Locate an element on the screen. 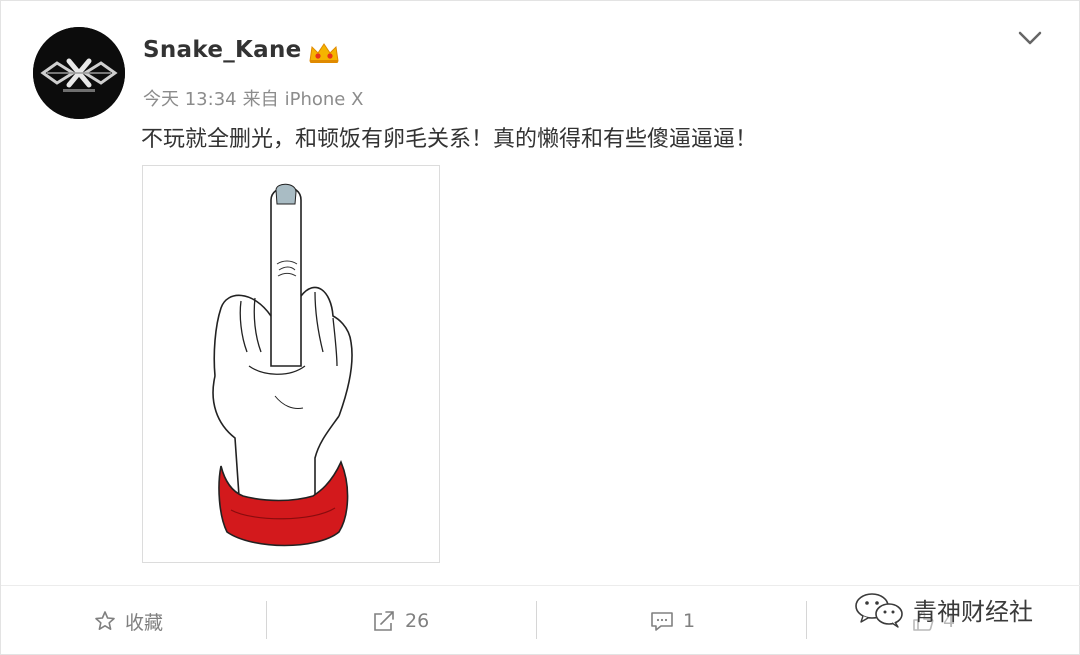 This screenshot has width=1080, height=655. repost-button: 26 is located at coordinates (400, 621).